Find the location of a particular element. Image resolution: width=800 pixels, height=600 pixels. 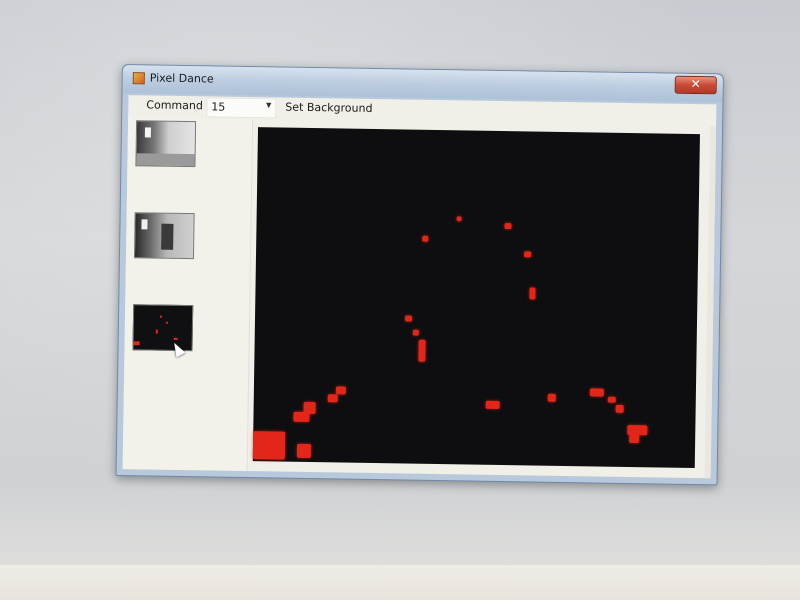

background-thumbnail is located at coordinates (164, 236).